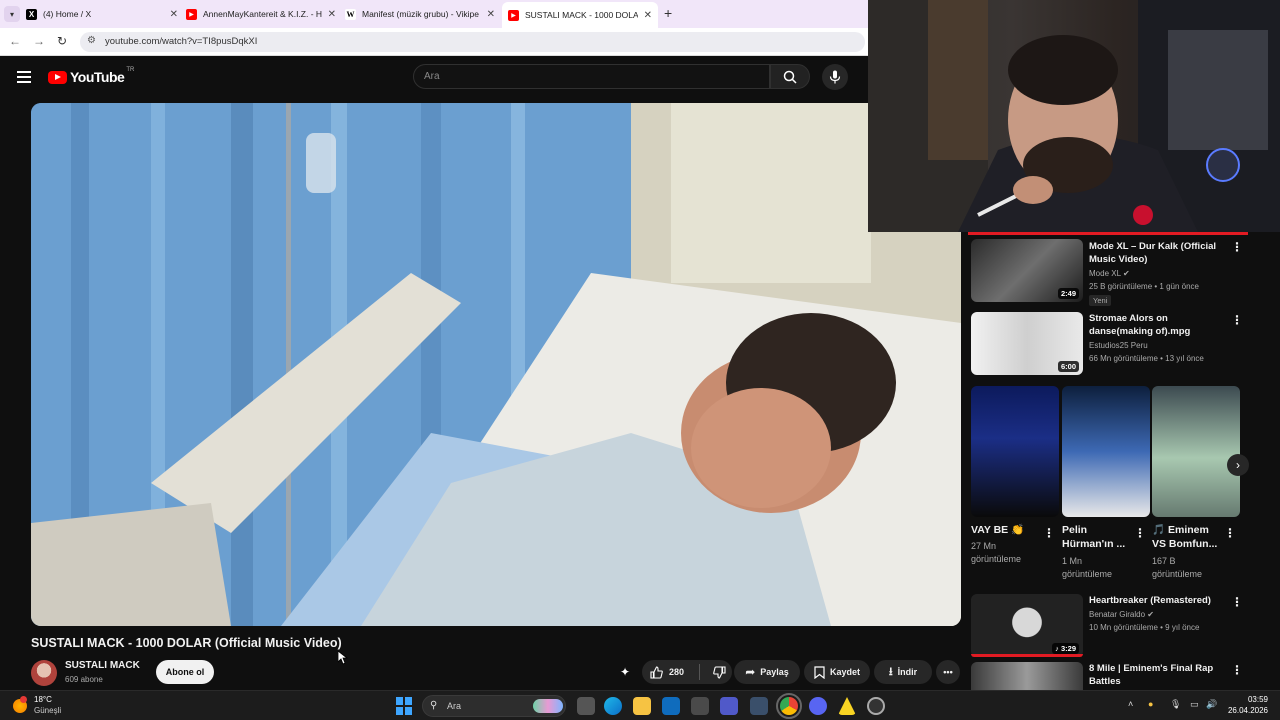  Describe the element at coordinates (1109, 273) in the screenshot. I see `related-channel: Mode XL ✔` at that location.